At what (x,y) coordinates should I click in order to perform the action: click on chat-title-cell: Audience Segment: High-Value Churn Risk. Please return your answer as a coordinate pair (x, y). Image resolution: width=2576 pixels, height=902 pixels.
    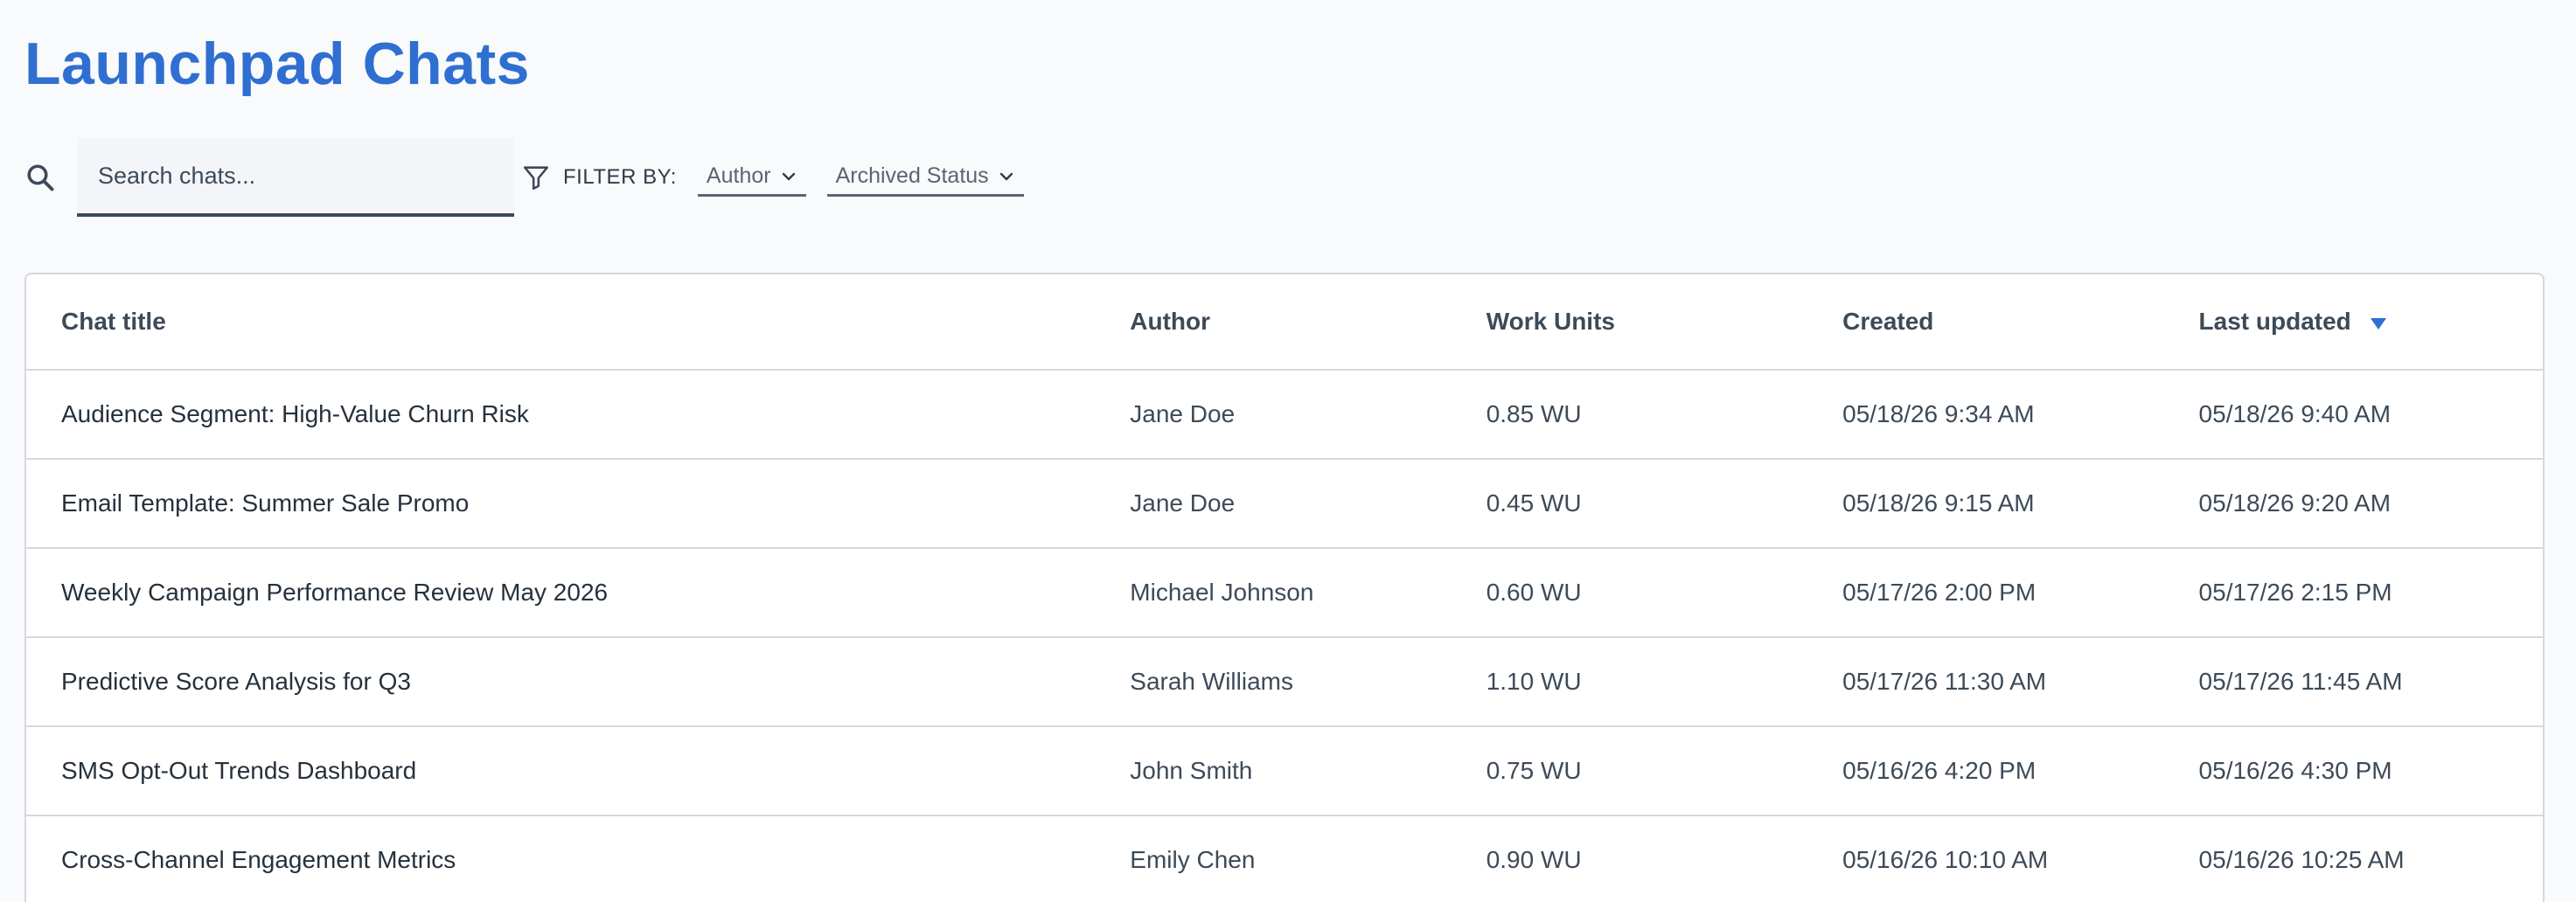
    Looking at the image, I should click on (578, 414).